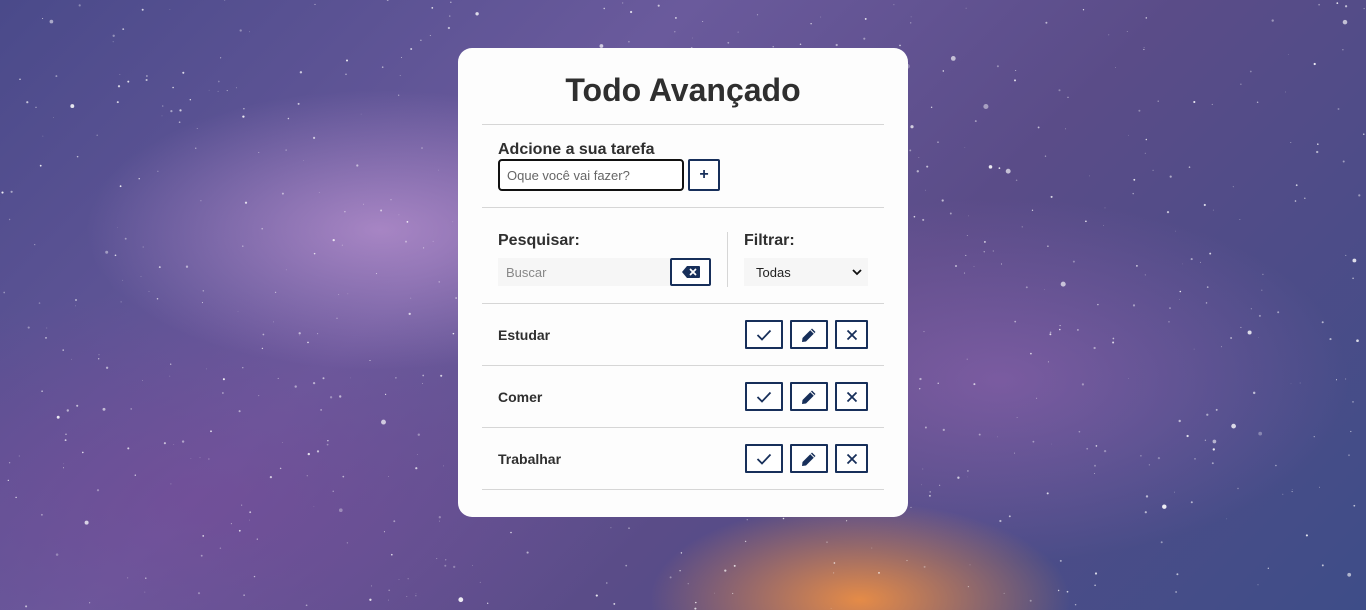 This screenshot has height=610, width=1366. What do you see at coordinates (806, 272) in the screenshot?
I see `filter-select: Todas` at bounding box center [806, 272].